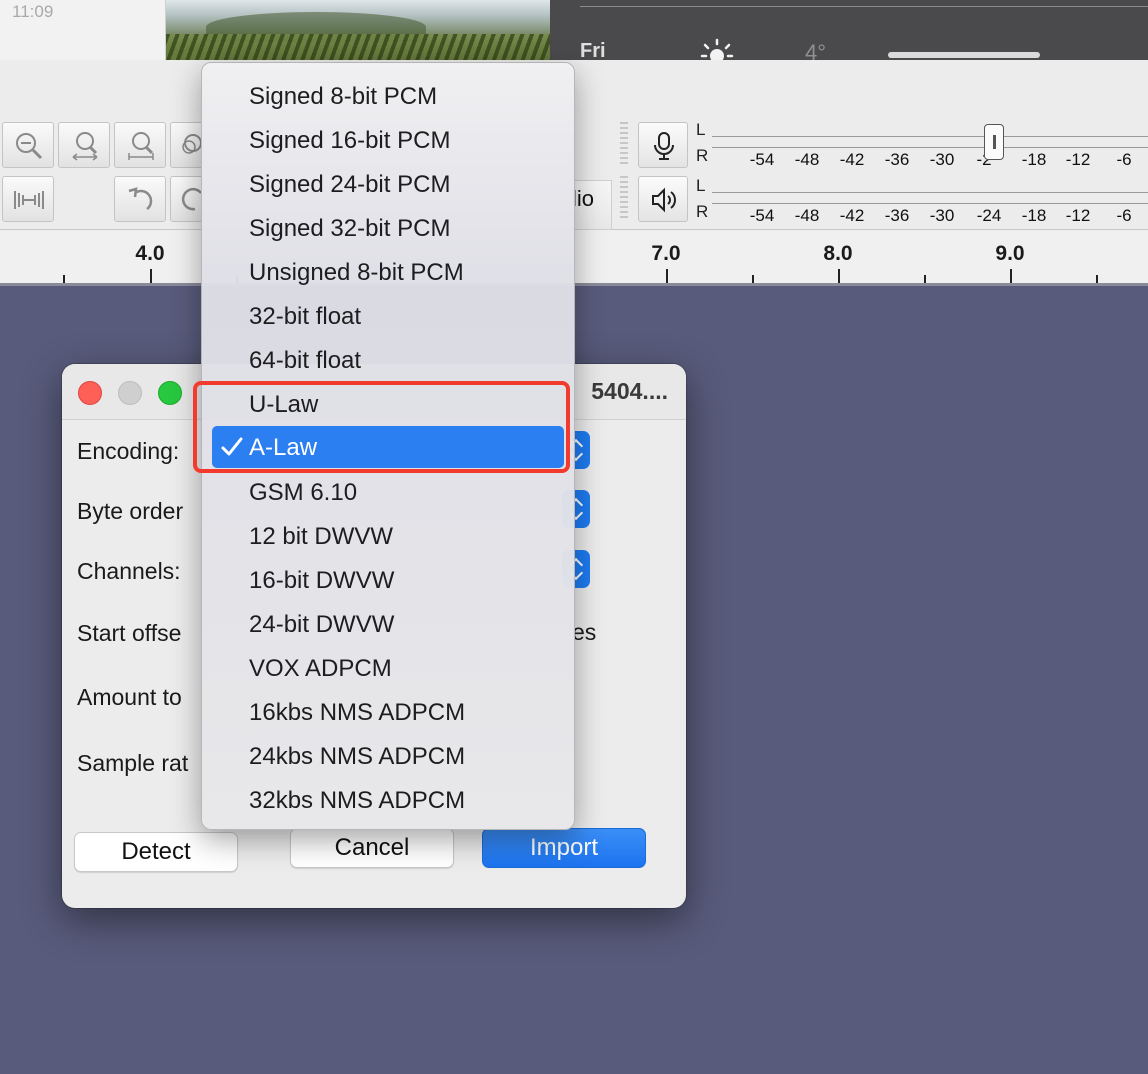 The height and width of the screenshot is (1074, 1148). I want to click on menu-item-gsm-6-10: GSM 6.10, so click(388, 492).